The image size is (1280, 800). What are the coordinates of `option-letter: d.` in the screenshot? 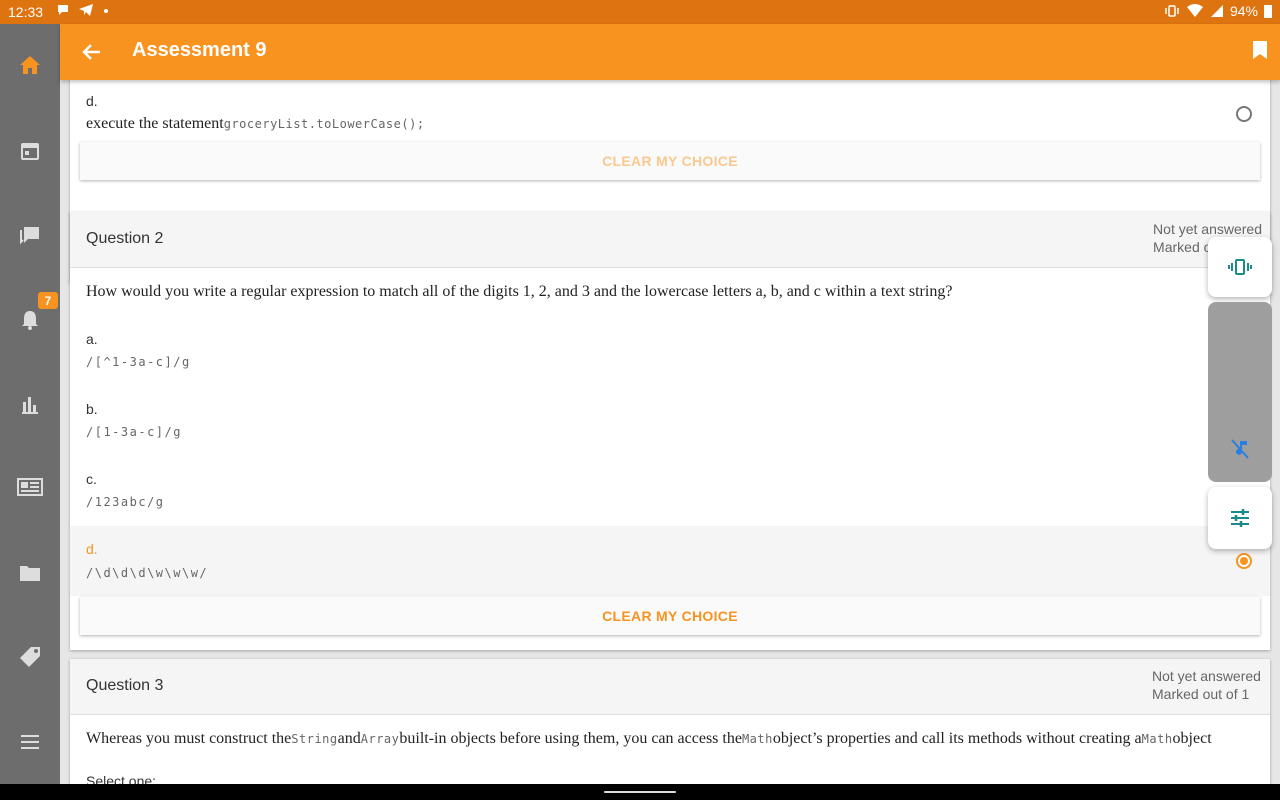 It's located at (92, 101).